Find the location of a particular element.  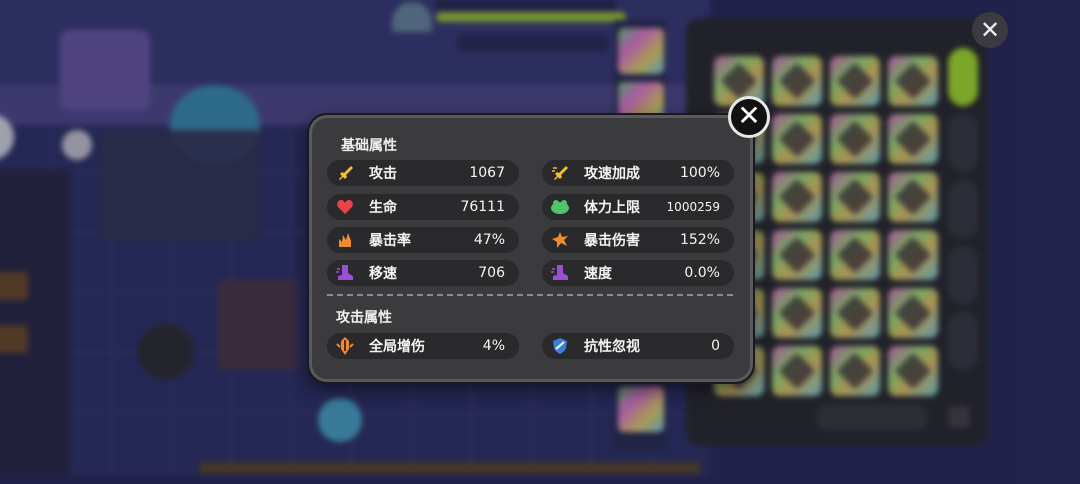

stat-health: 生命 76111 is located at coordinates (423, 207).